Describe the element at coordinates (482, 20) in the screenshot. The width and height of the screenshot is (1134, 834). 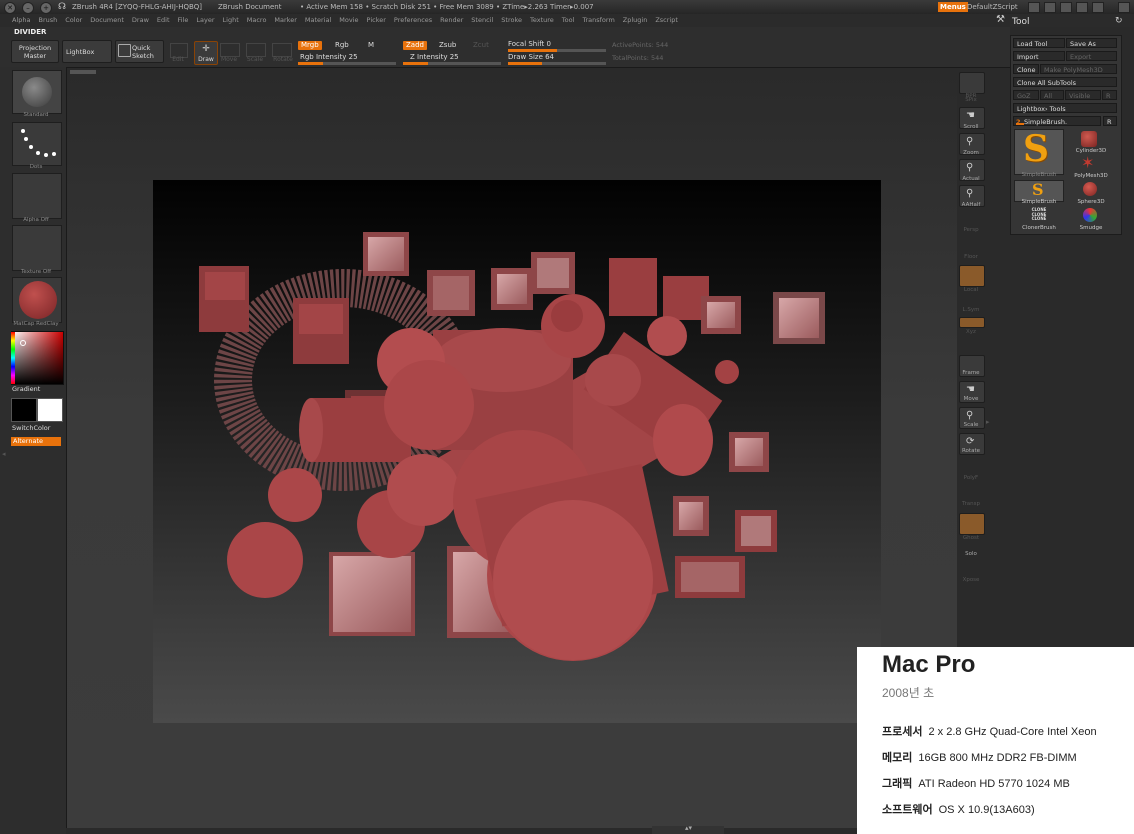
I see `menu-stencil: Stencil` at that location.